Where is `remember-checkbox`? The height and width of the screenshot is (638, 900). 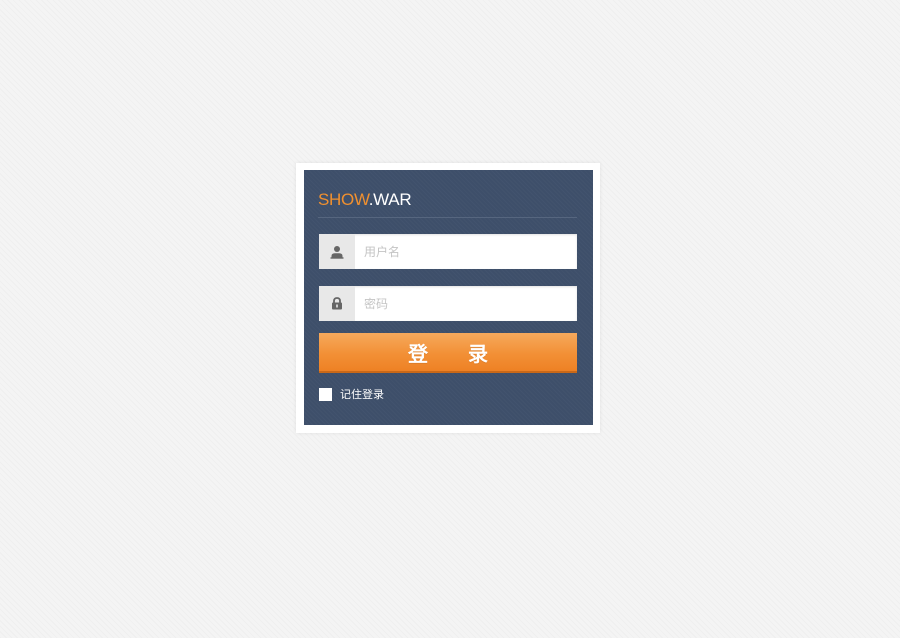
remember-checkbox is located at coordinates (325, 394).